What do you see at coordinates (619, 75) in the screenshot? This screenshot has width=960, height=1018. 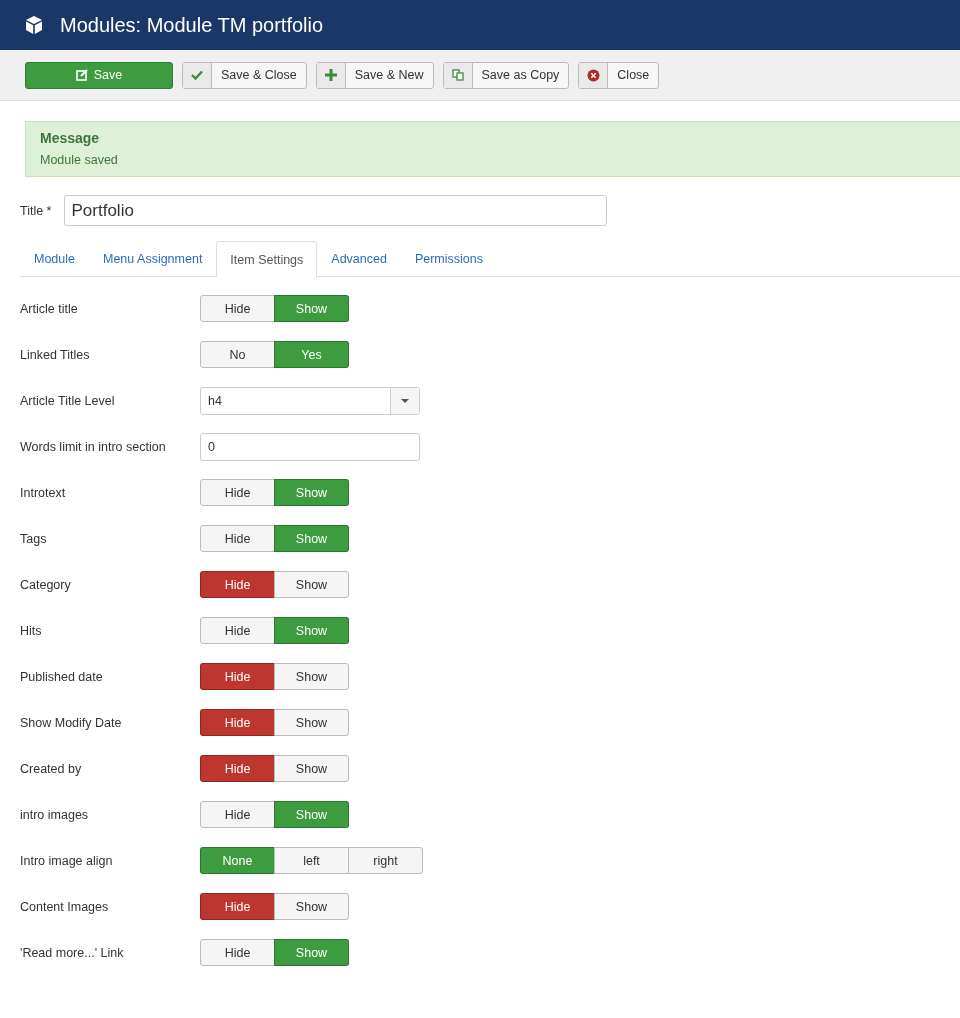 I see `toolbar-button: Close` at bounding box center [619, 75].